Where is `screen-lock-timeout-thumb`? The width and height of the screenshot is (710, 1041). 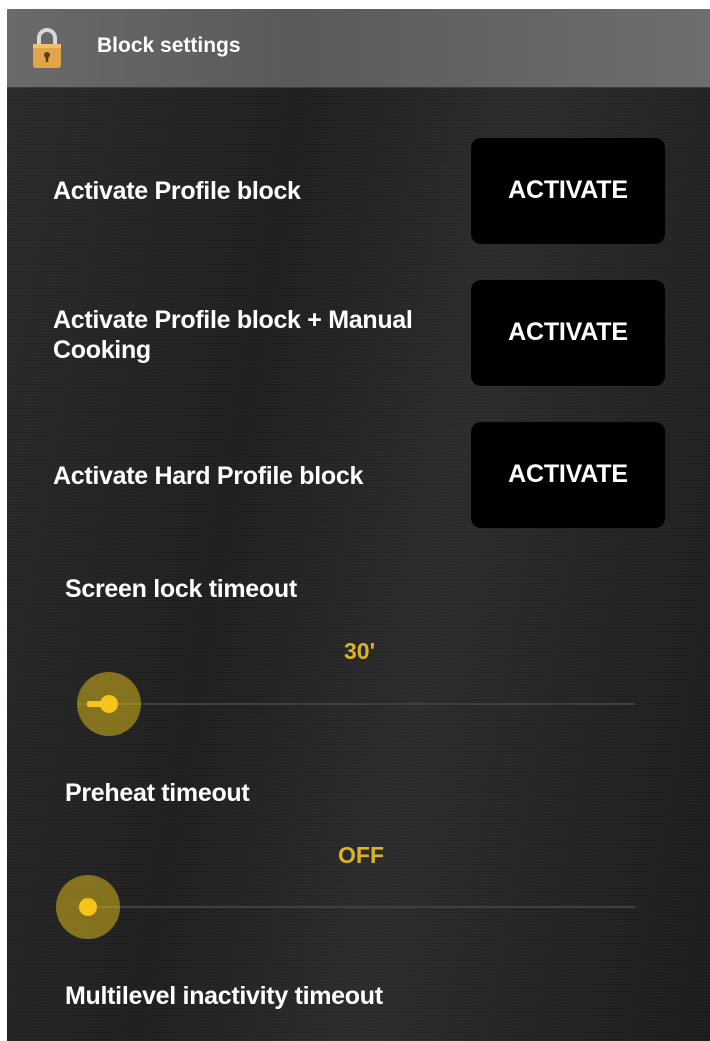
screen-lock-timeout-thumb is located at coordinates (109, 704).